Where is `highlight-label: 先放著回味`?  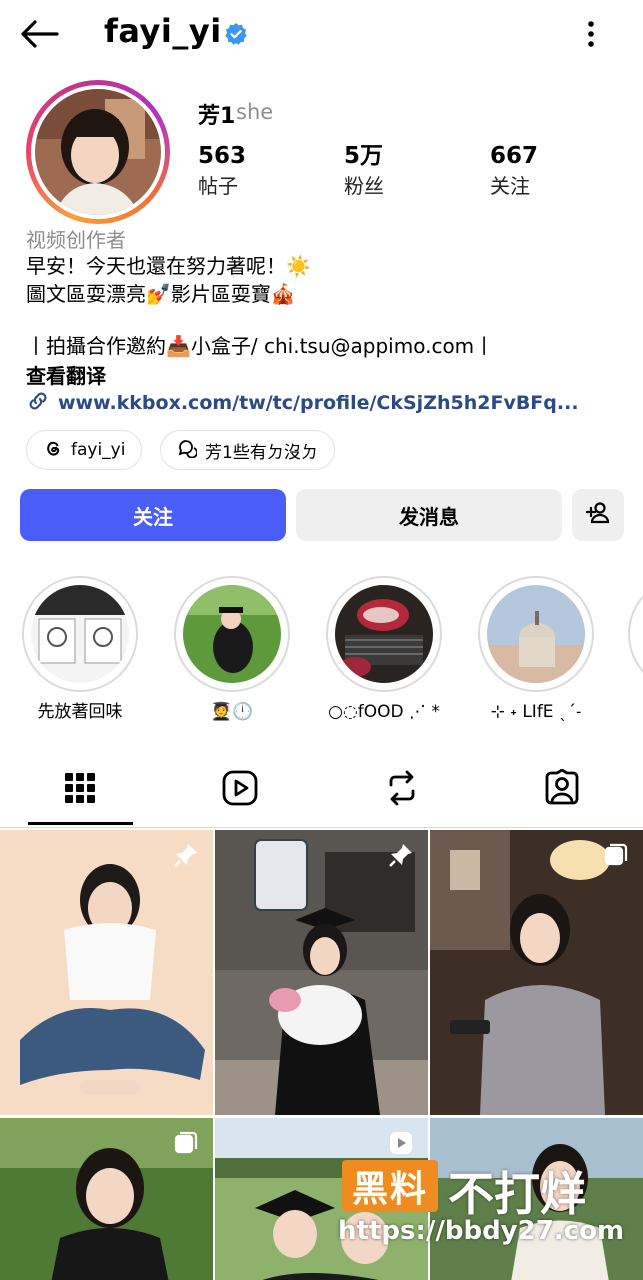 highlight-label: 先放著回味 is located at coordinates (80, 712).